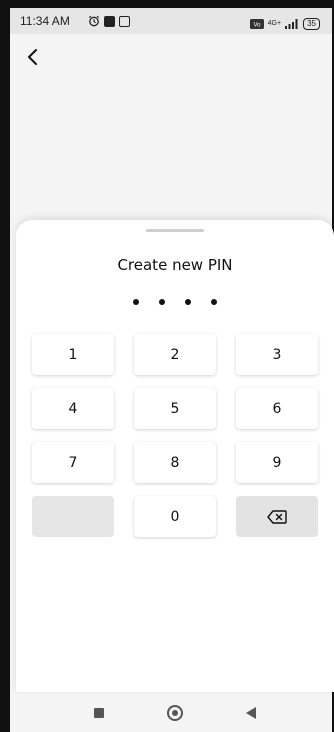 Image resolution: width=334 pixels, height=732 pixels. Describe the element at coordinates (277, 354) in the screenshot. I see `key-3: 3` at that location.